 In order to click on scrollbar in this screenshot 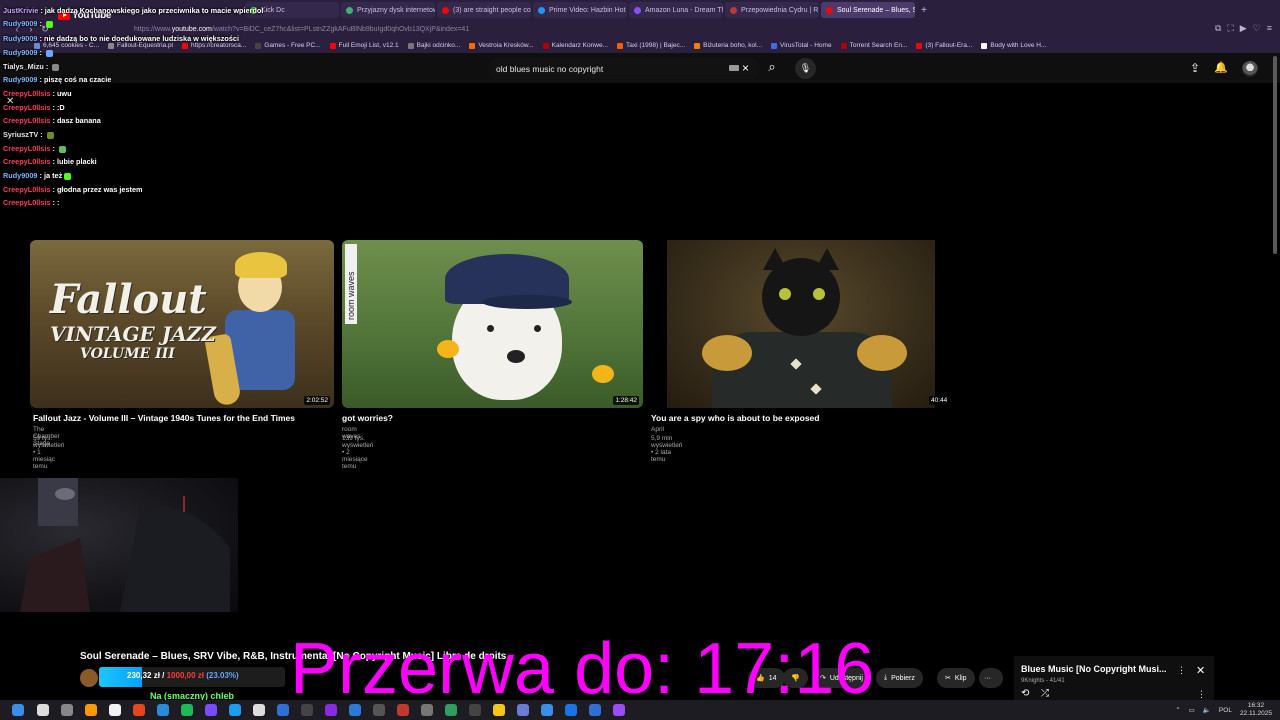, I will do `click(1275, 155)`.